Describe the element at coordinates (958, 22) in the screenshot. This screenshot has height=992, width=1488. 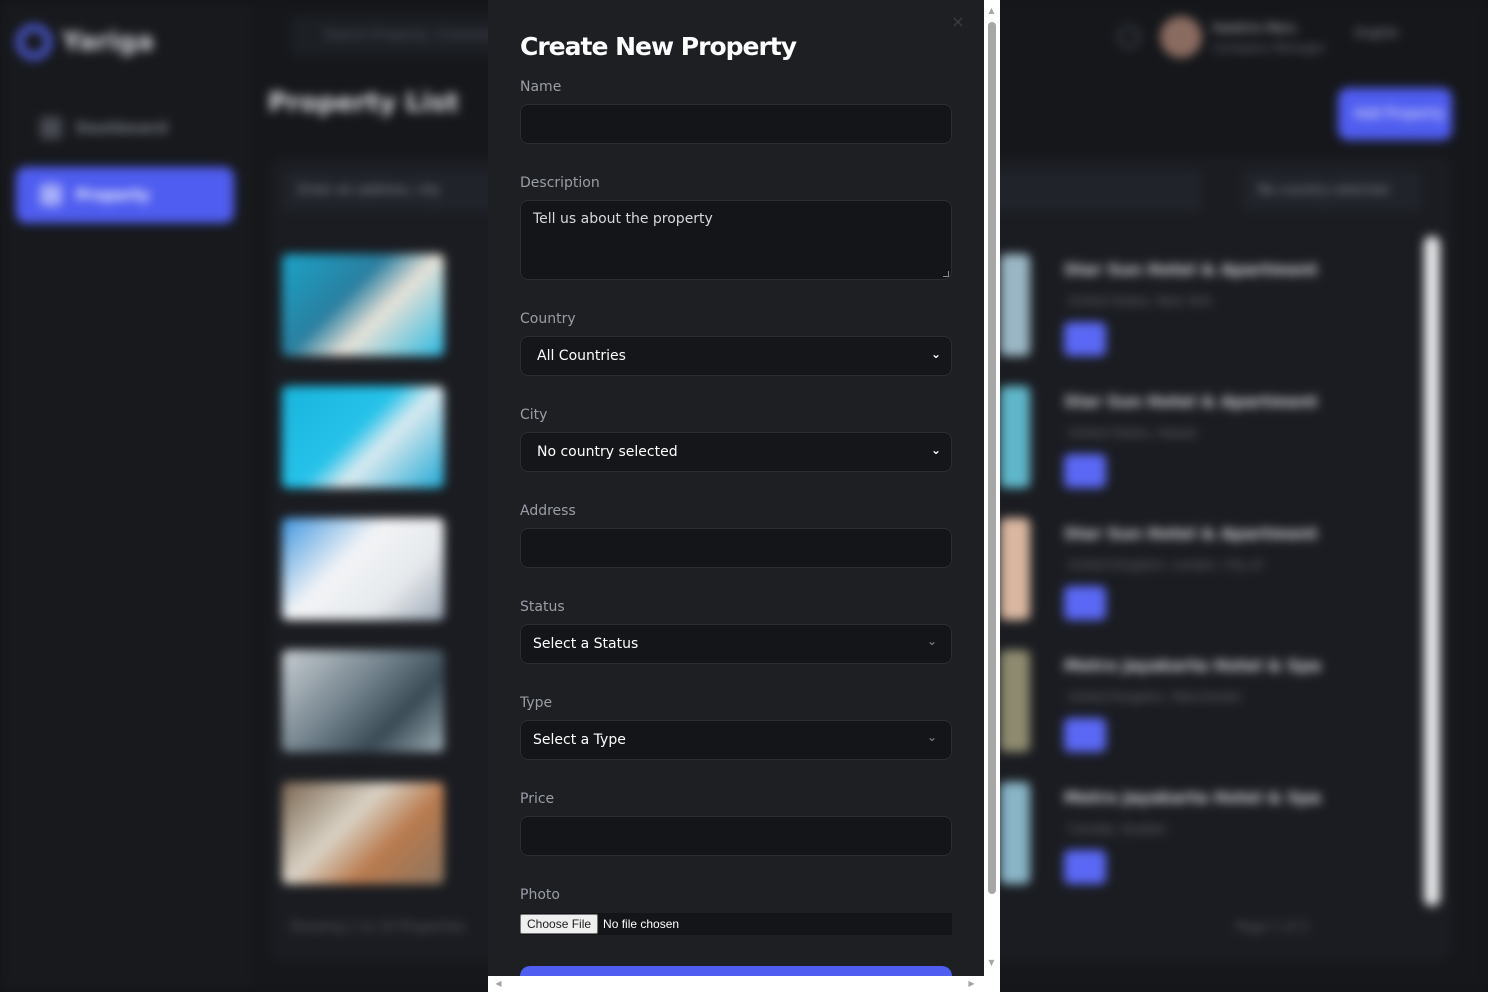
I see `close-icon: ×` at that location.